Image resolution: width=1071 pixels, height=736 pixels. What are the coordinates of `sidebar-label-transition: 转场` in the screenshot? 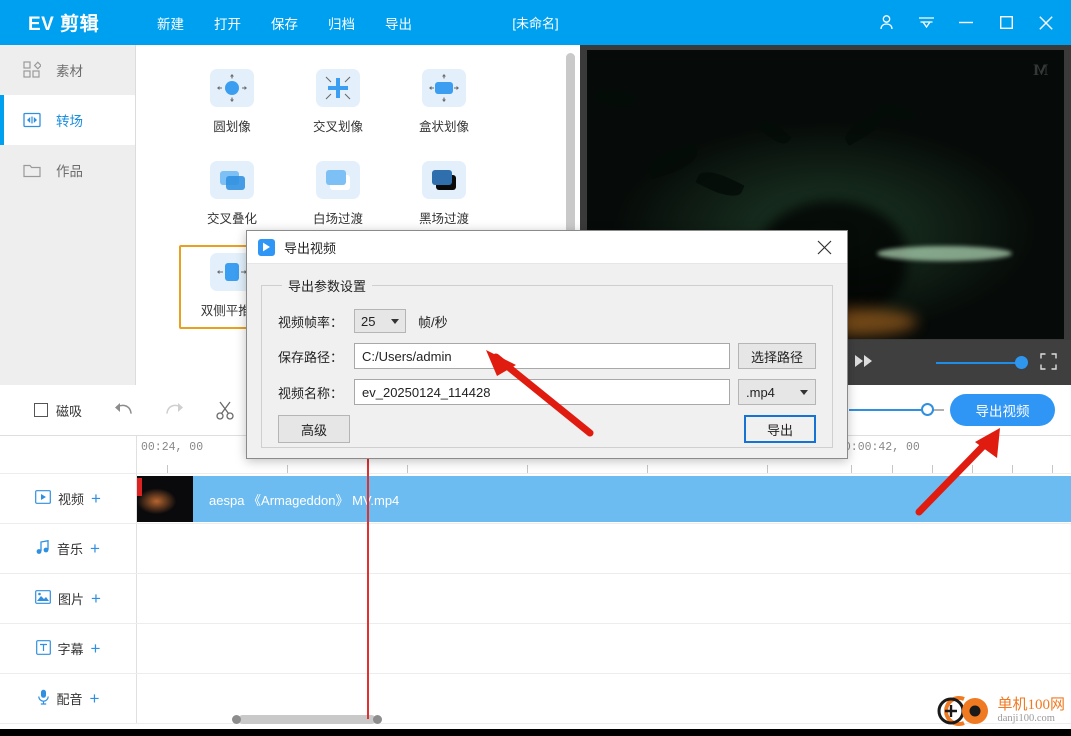 It's located at (69, 121).